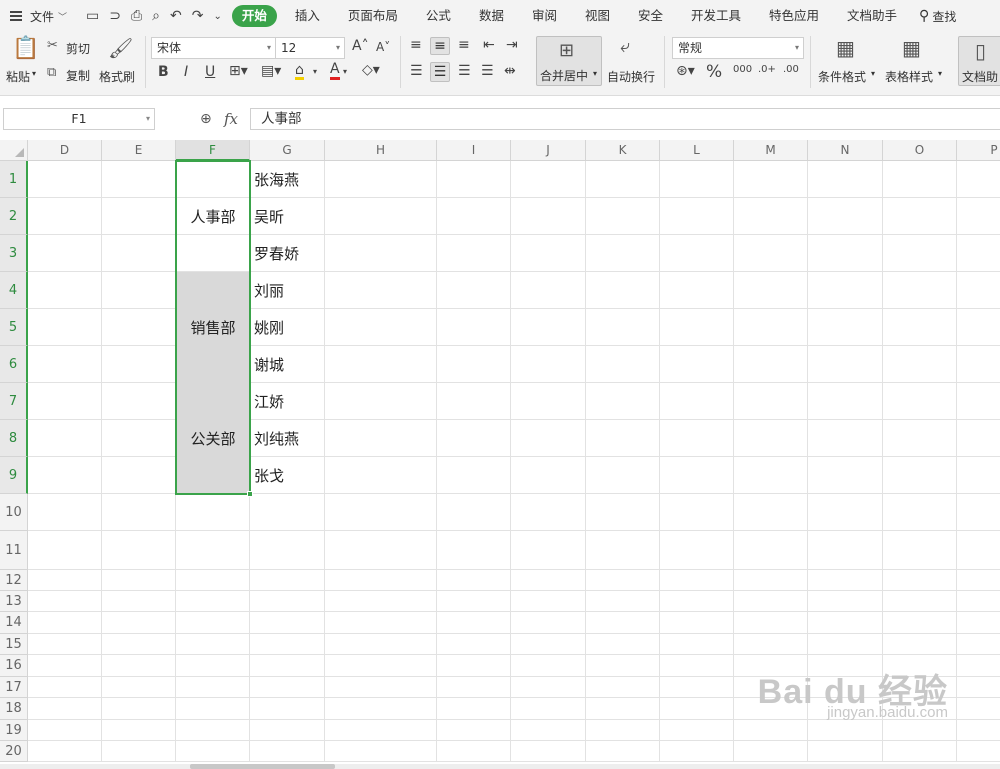  I want to click on tab-9: 特色应用, so click(794, 16).